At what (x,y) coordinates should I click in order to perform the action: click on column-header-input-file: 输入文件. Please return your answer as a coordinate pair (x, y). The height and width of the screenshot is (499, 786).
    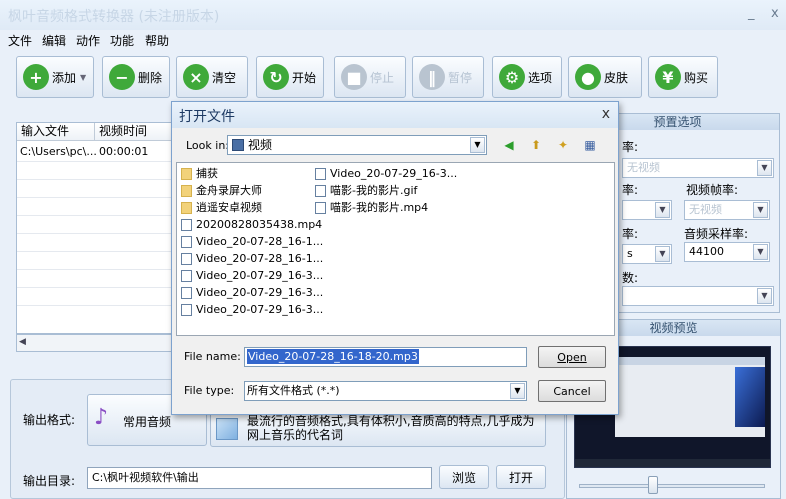
    Looking at the image, I should click on (56, 132).